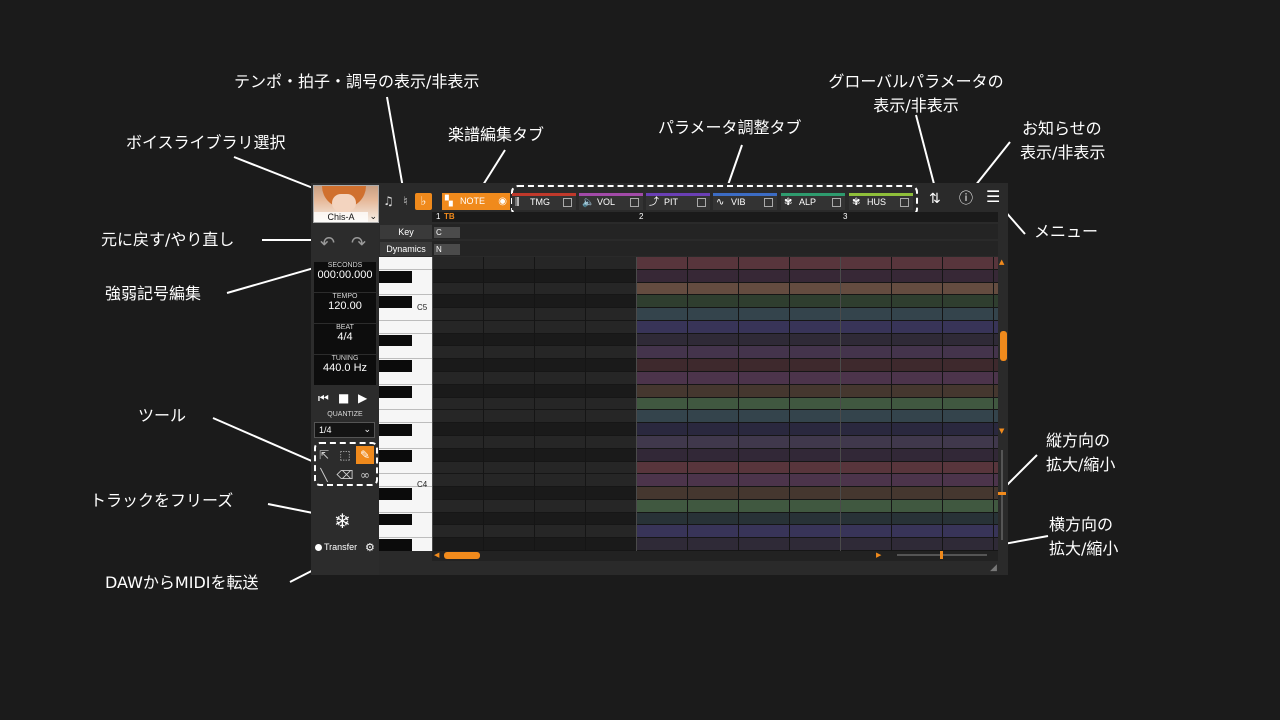 This screenshot has height=720, width=1280. I want to click on transfer-toggle: Transfer, so click(336, 547).